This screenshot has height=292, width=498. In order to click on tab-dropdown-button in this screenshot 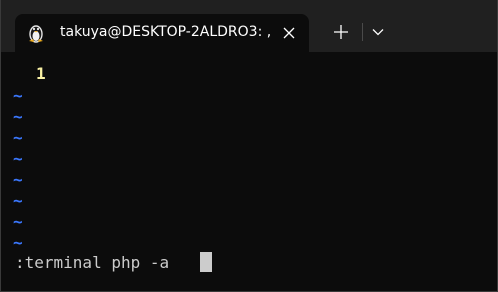, I will do `click(378, 32)`.